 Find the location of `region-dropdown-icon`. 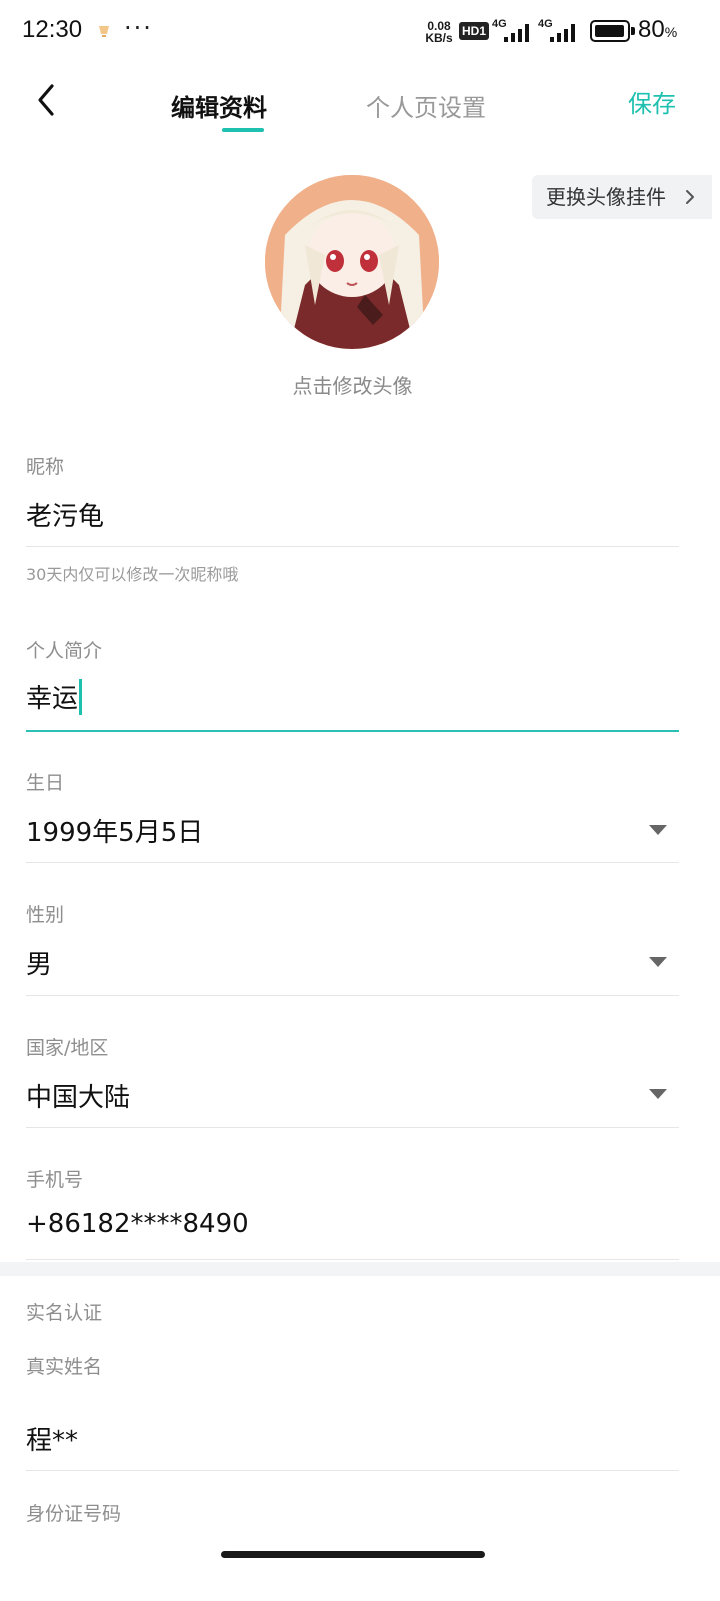

region-dropdown-icon is located at coordinates (658, 1094).